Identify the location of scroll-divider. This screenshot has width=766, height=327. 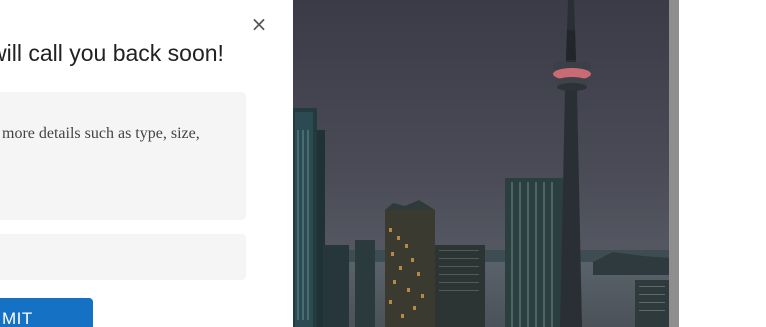
(674, 163).